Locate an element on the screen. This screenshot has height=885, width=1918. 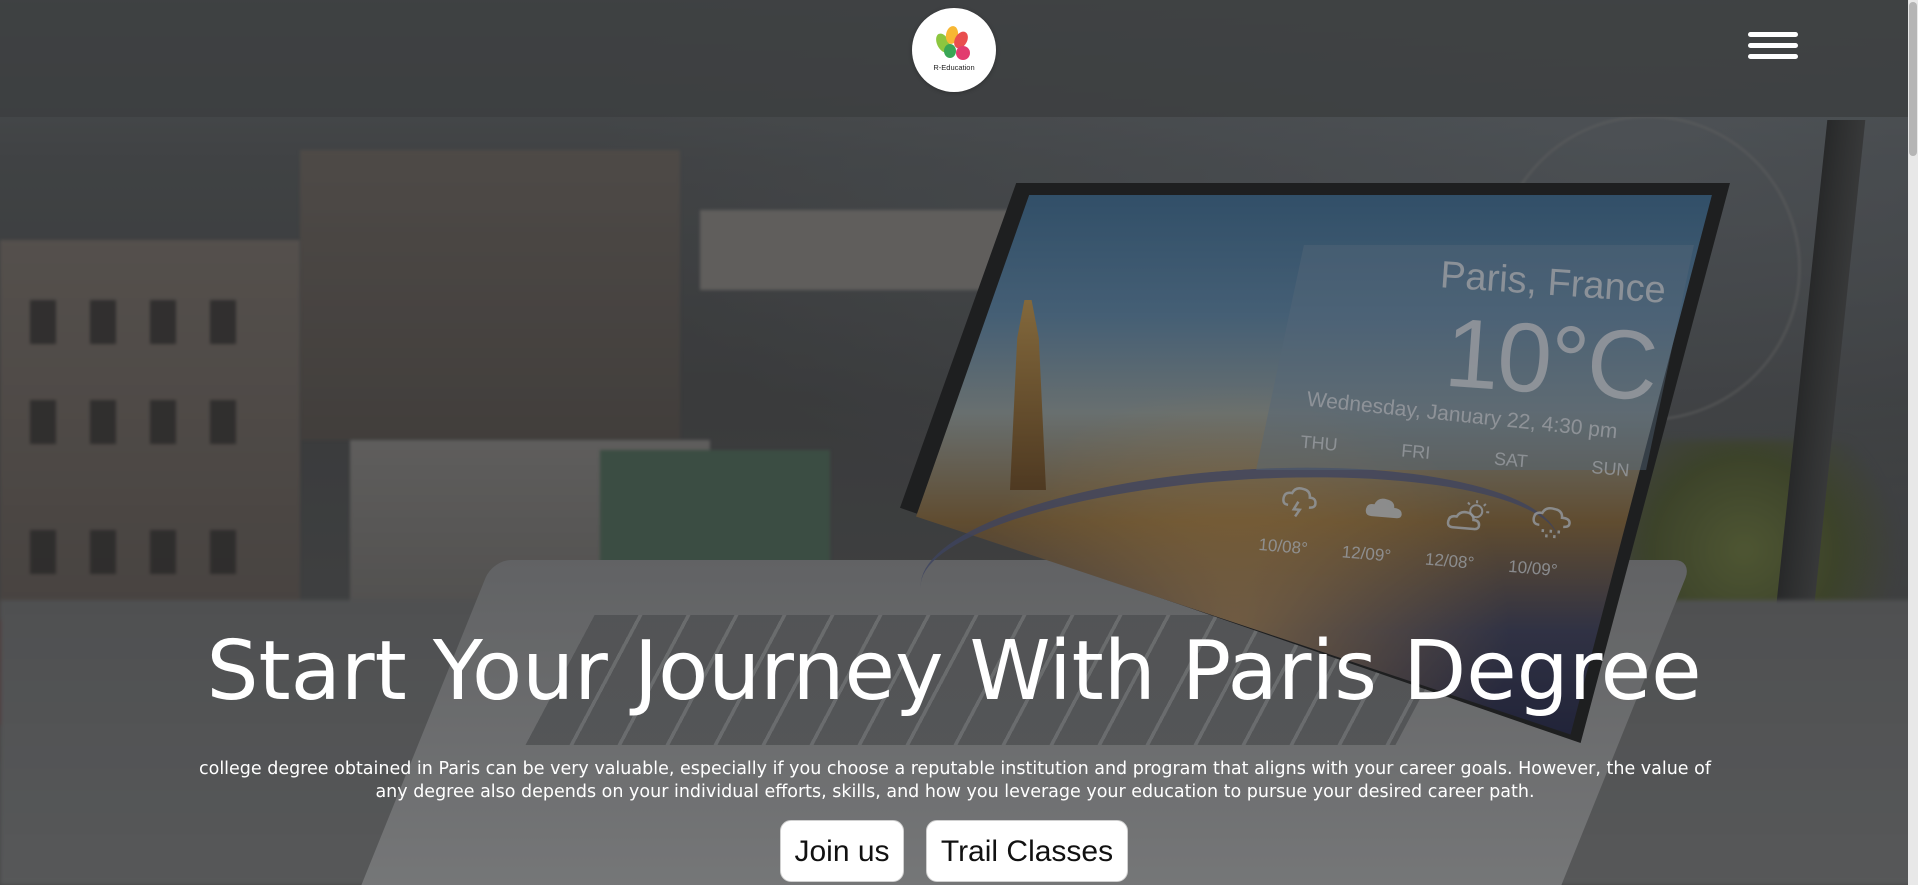
join-us-button: Join us is located at coordinates (842, 851).